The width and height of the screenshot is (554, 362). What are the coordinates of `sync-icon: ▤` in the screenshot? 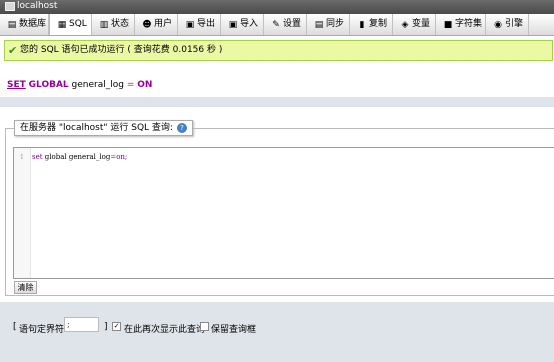 It's located at (319, 25).